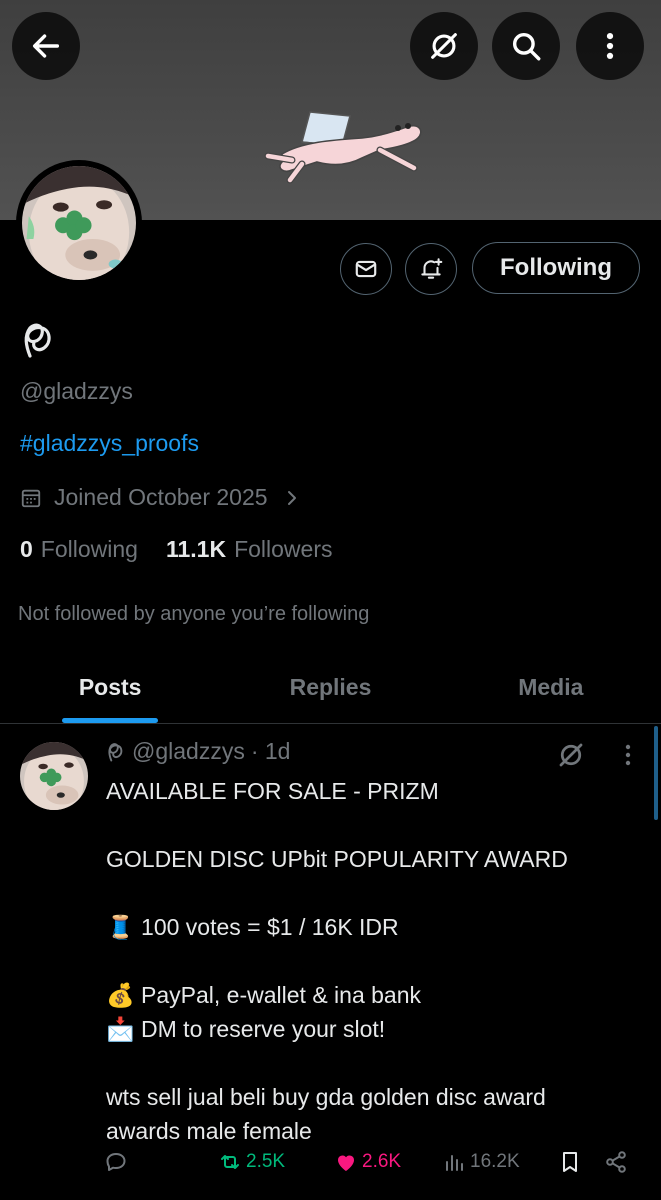 This screenshot has height=1200, width=661. I want to click on scrollbar, so click(656, 773).